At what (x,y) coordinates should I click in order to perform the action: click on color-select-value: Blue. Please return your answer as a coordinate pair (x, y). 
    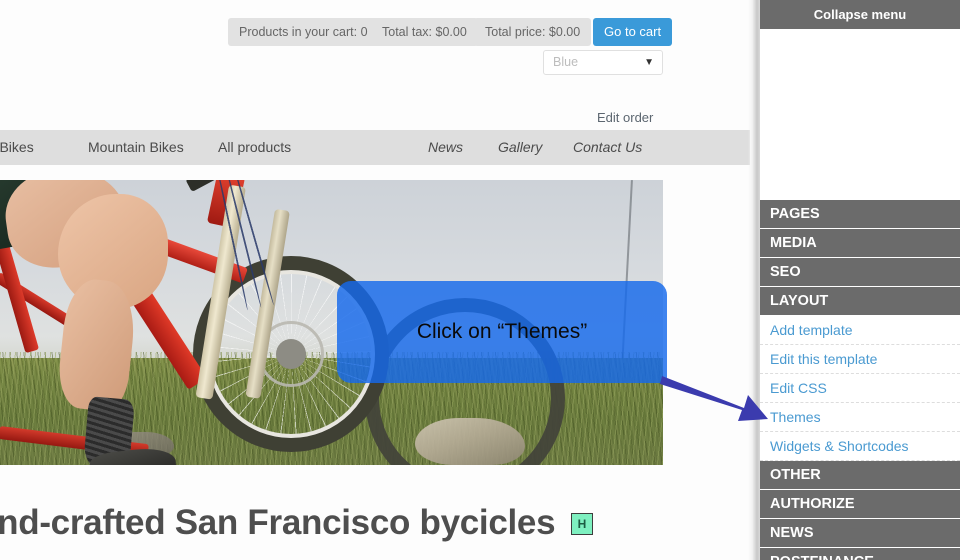
    Looking at the image, I should click on (566, 62).